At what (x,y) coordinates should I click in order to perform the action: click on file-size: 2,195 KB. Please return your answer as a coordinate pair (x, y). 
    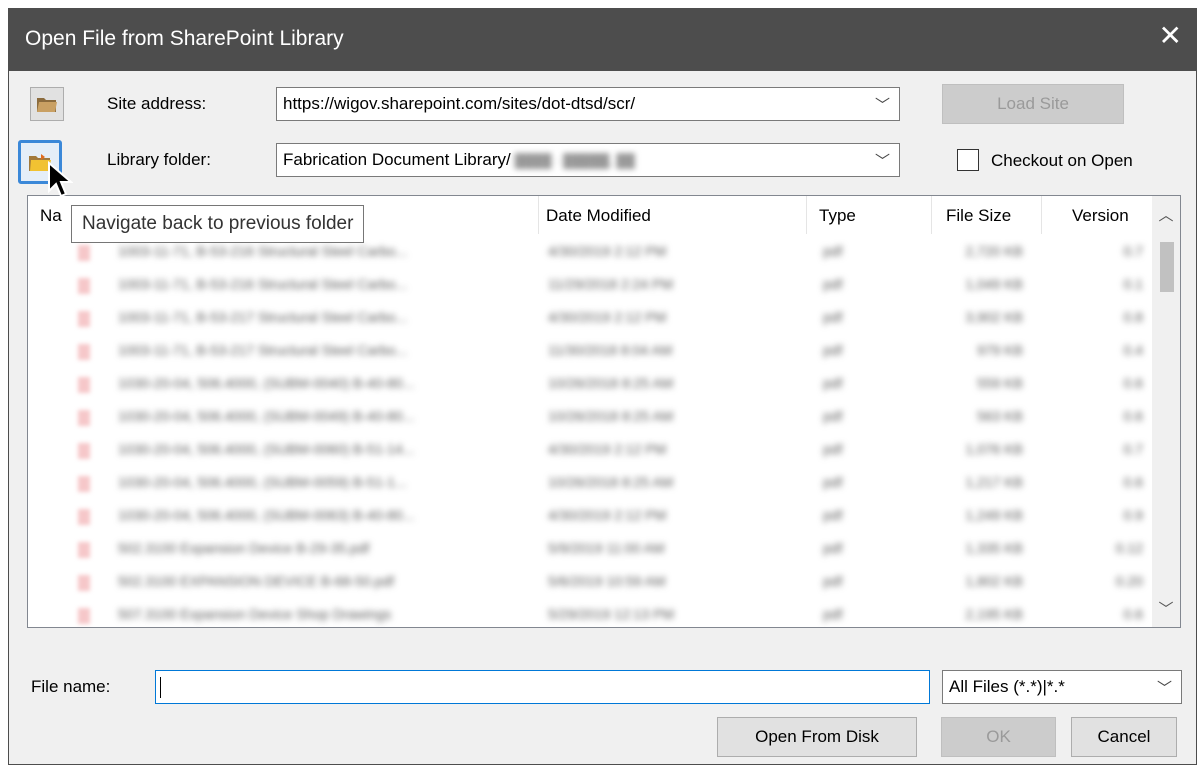
    Looking at the image, I should click on (994, 614).